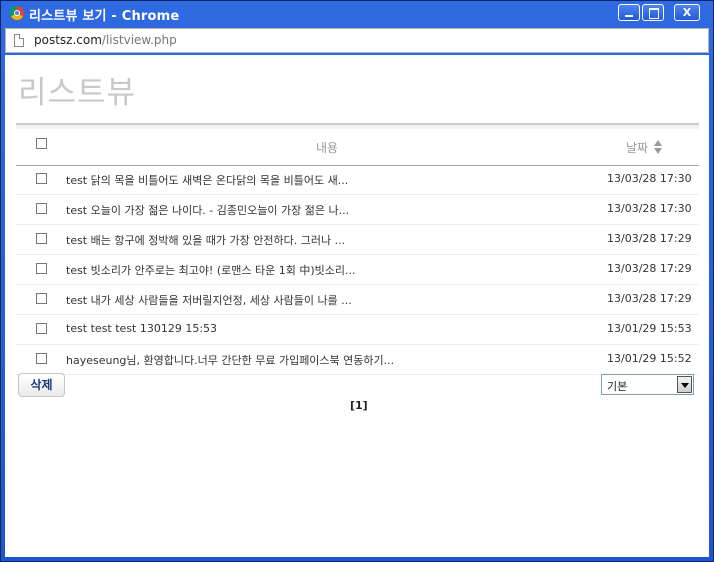 The height and width of the screenshot is (562, 714). Describe the element at coordinates (687, 12) in the screenshot. I see `close-button: X` at that location.